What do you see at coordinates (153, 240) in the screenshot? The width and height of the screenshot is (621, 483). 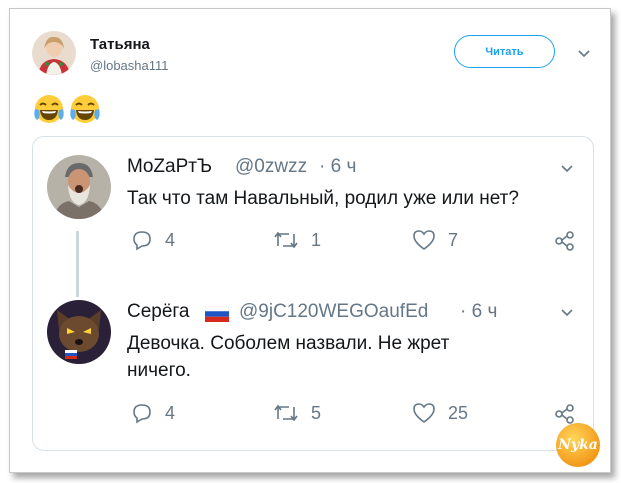 I see `reply1-reply-action: 4` at bounding box center [153, 240].